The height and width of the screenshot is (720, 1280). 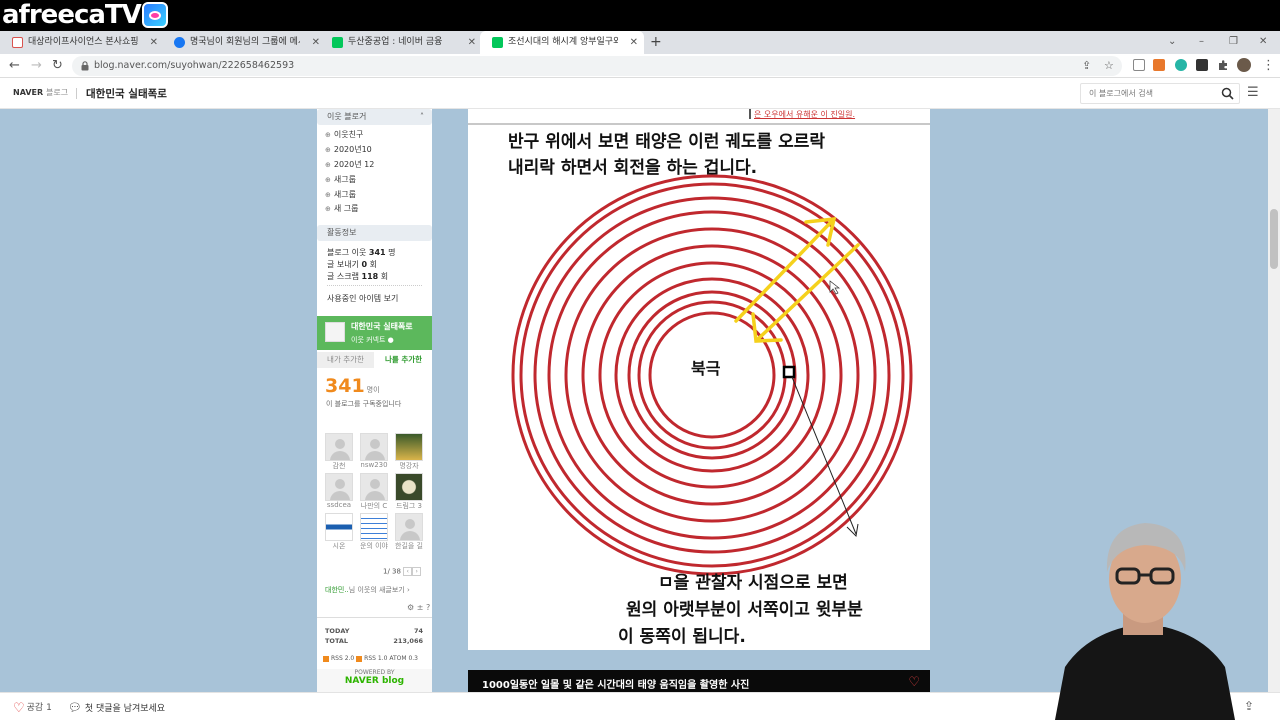 What do you see at coordinates (1274, 400) in the screenshot?
I see `page-scrollbar` at bounding box center [1274, 400].